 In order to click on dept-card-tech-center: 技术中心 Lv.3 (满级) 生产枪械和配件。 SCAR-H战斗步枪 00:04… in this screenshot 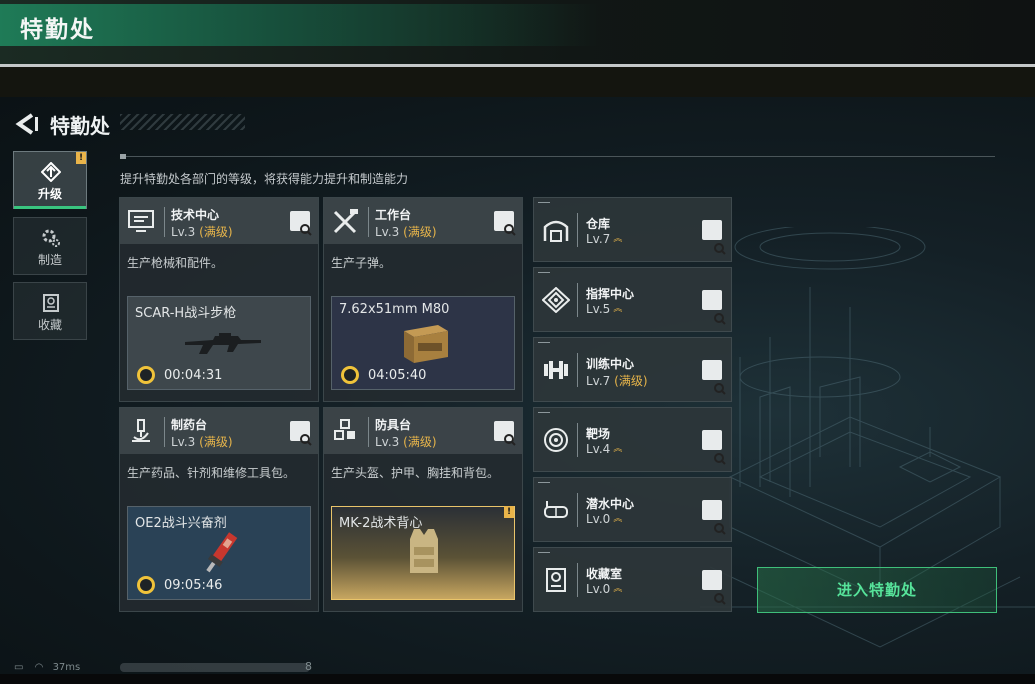, I will do `click(219, 299)`.